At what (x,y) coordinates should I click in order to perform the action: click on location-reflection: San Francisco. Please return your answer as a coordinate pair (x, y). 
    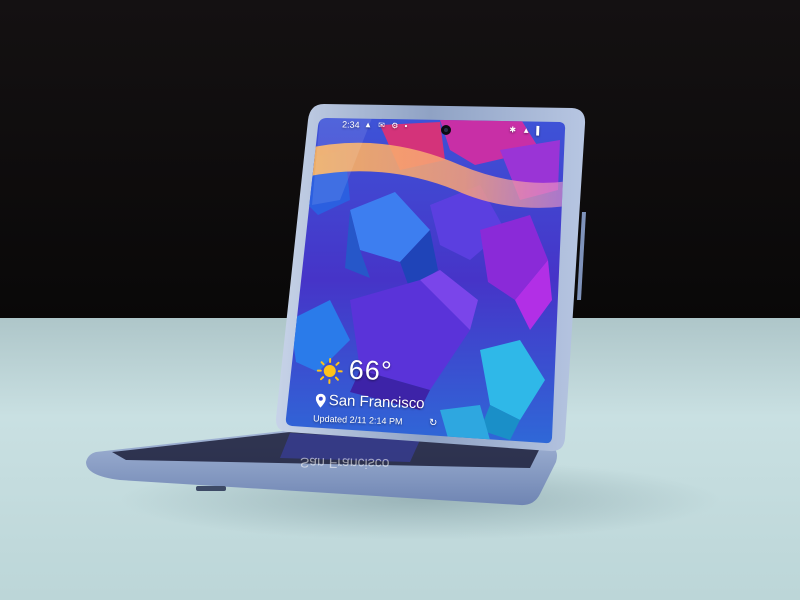
    Looking at the image, I should click on (375, 460).